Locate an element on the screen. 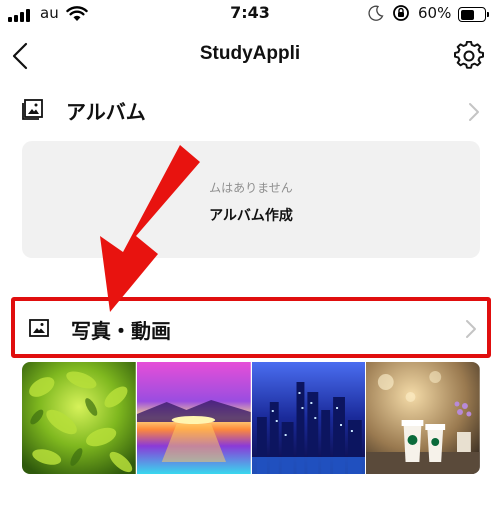 This screenshot has height=508, width=500. album-section-label: アルバム is located at coordinates (106, 112).